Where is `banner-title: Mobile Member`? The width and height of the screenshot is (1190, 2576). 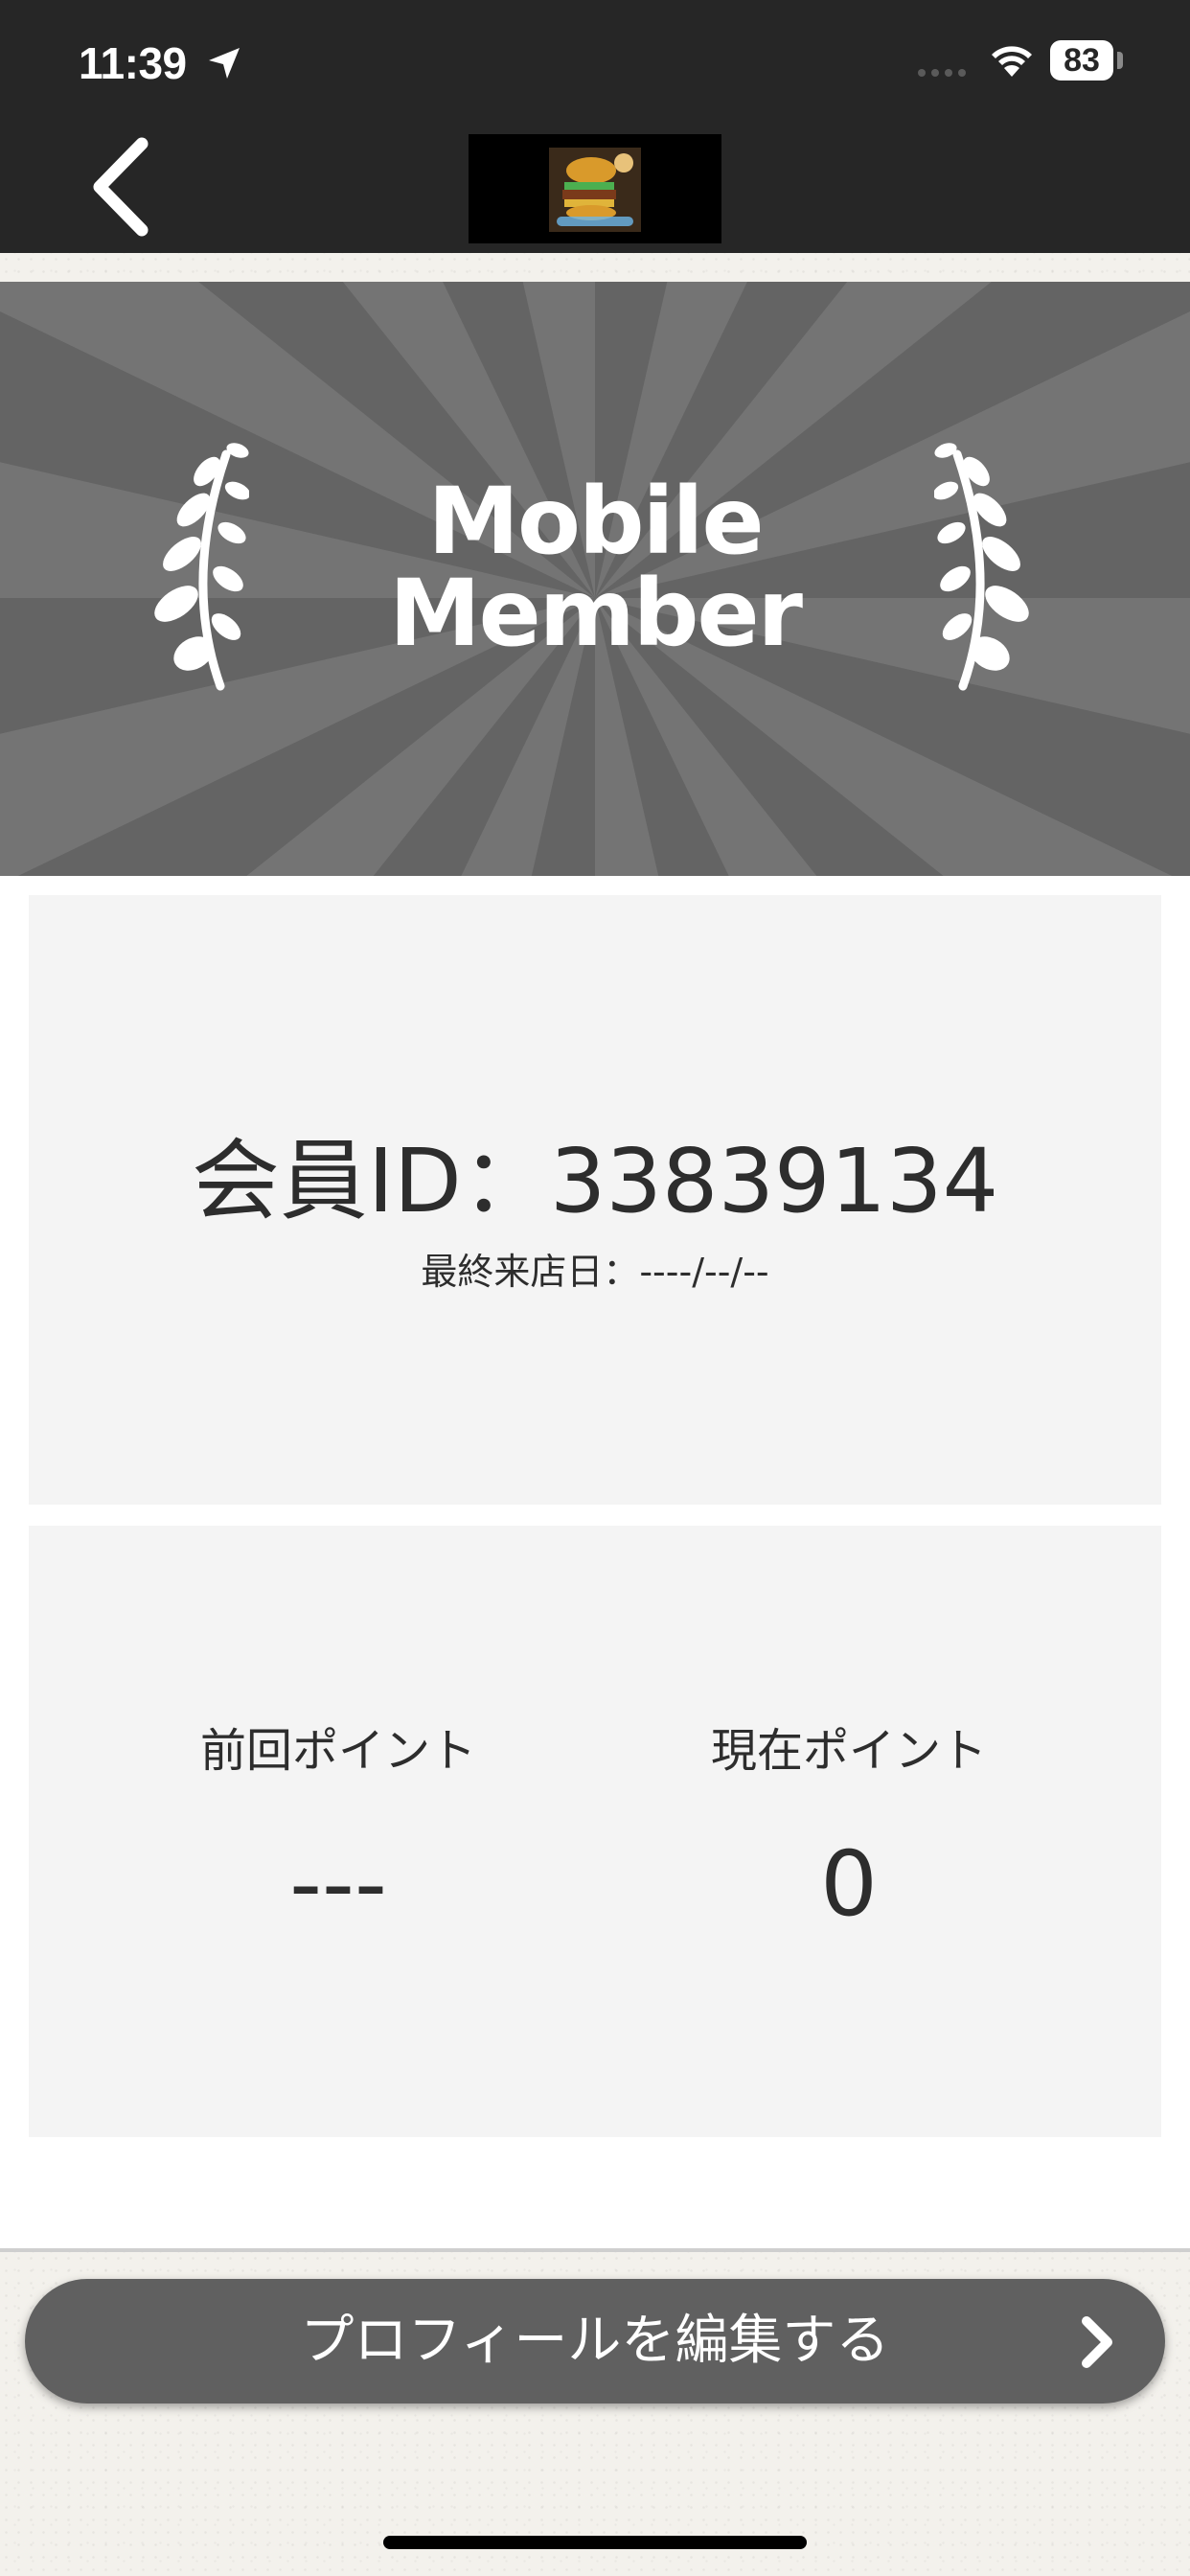 banner-title: Mobile Member is located at coordinates (595, 567).